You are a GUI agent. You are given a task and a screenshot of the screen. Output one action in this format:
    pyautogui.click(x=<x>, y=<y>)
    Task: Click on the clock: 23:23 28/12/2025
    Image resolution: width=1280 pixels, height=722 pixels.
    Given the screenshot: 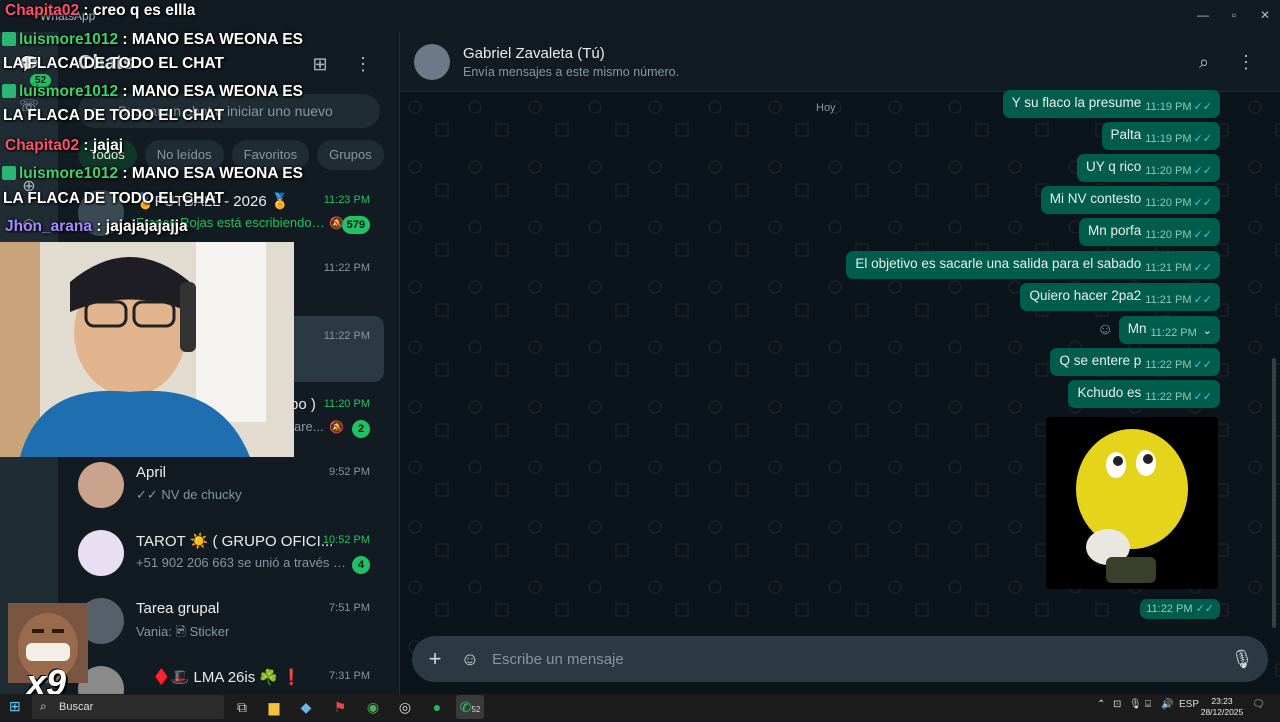 What is the action you would take?
    pyautogui.click(x=1222, y=707)
    